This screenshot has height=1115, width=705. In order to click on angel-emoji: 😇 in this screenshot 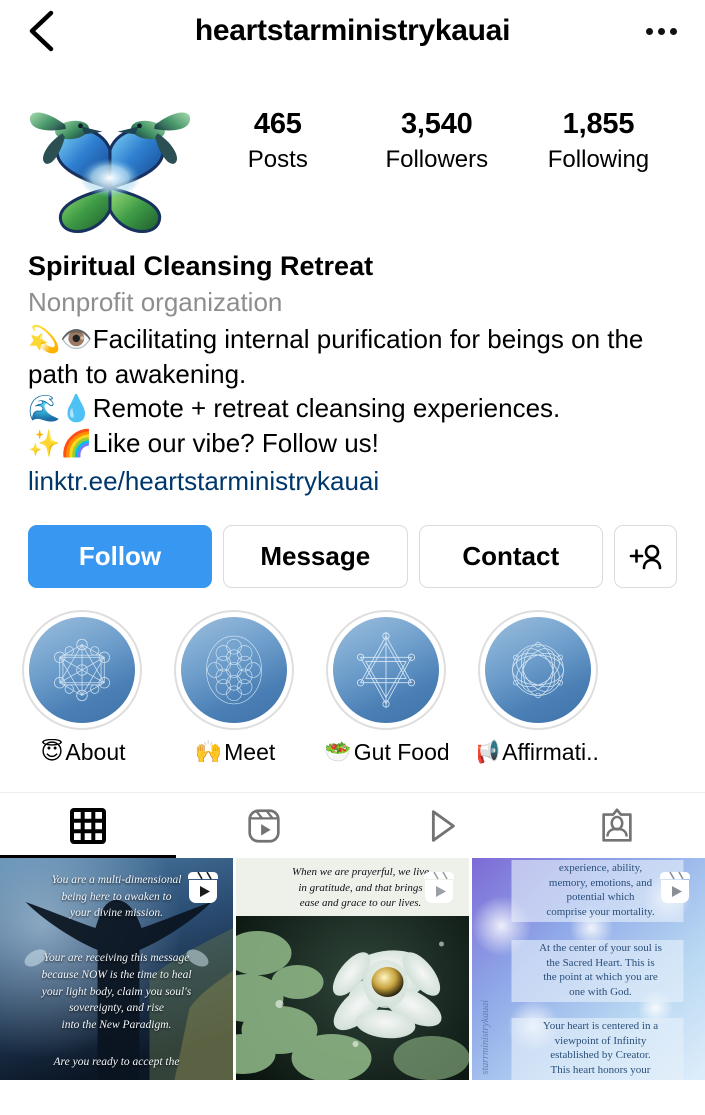, I will do `click(52, 753)`.